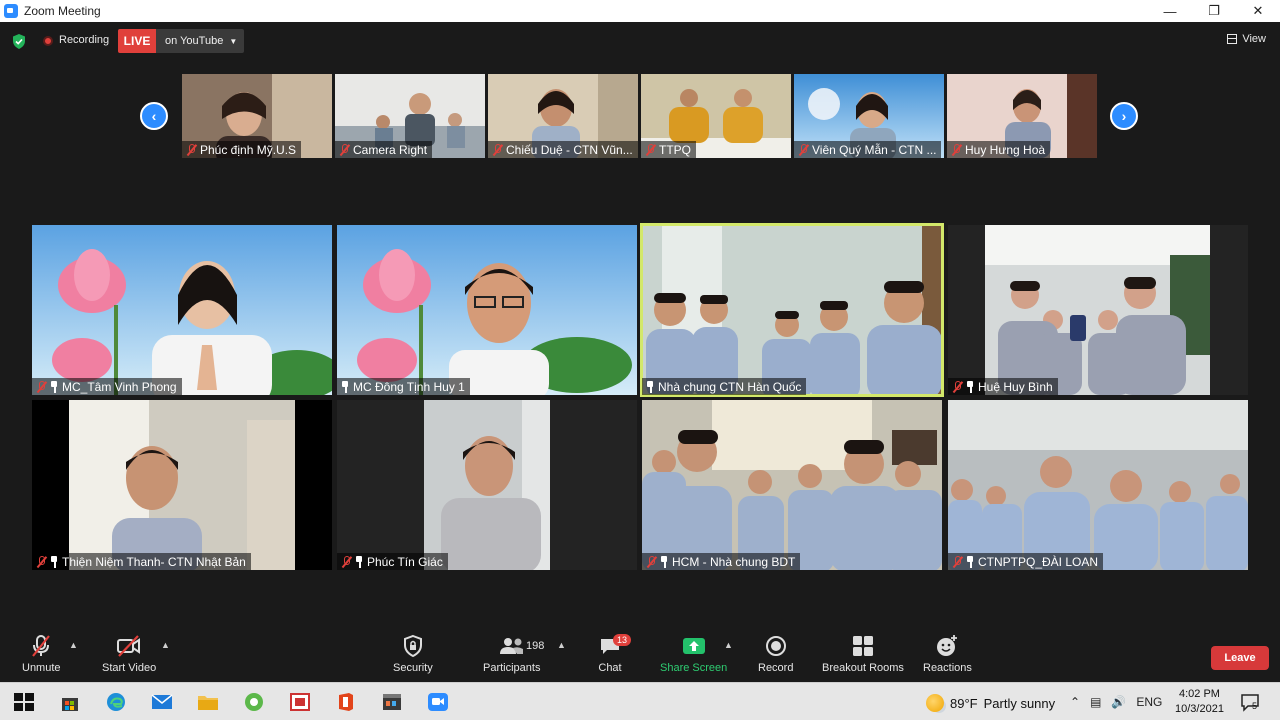 The height and width of the screenshot is (720, 1280). Describe the element at coordinates (62, 11) in the screenshot. I see `window-title: Zoom Meeting` at that location.